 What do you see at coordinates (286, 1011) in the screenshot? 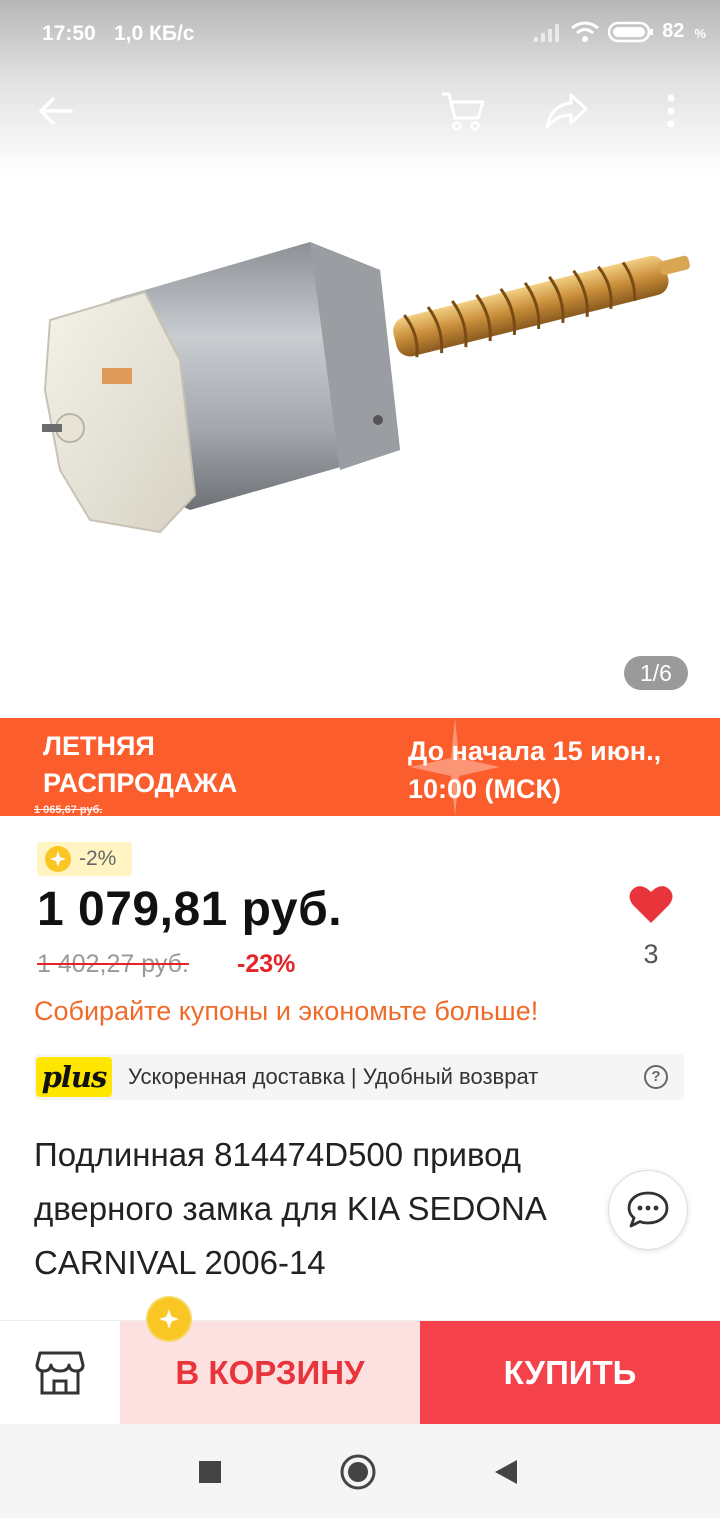
I see `coupon-link: Собирайте купоны и экономьте больше!` at bounding box center [286, 1011].